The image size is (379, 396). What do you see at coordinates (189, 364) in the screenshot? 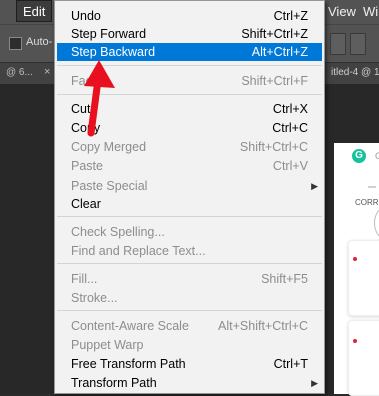
I see `menu-item-free-transform-path: Free Transform Path Ctrl+T` at bounding box center [189, 364].